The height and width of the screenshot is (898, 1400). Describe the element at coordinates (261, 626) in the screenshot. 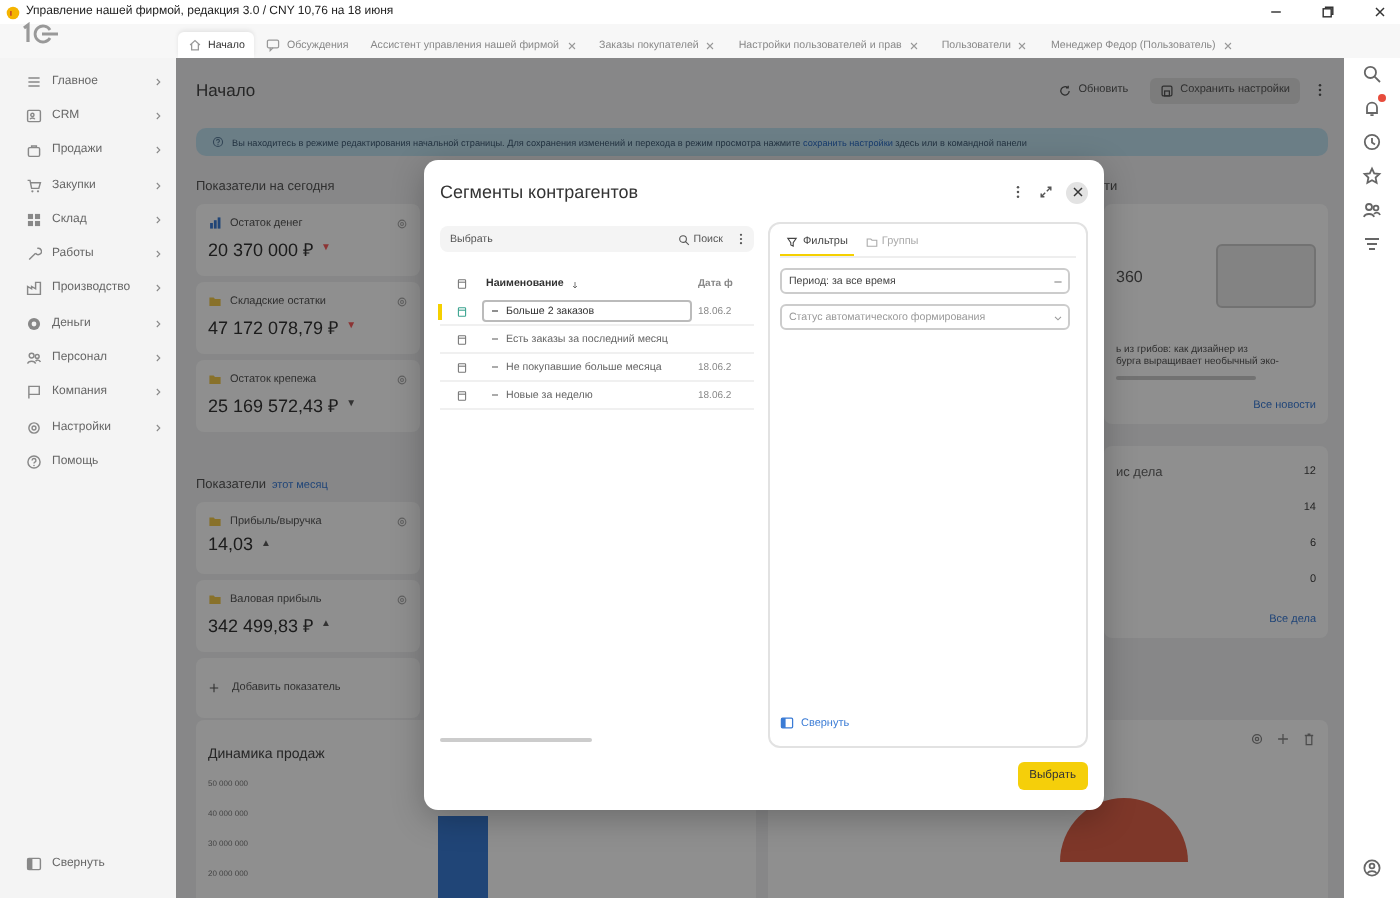

I see `indicator-value: 342 499,83 ₽` at that location.